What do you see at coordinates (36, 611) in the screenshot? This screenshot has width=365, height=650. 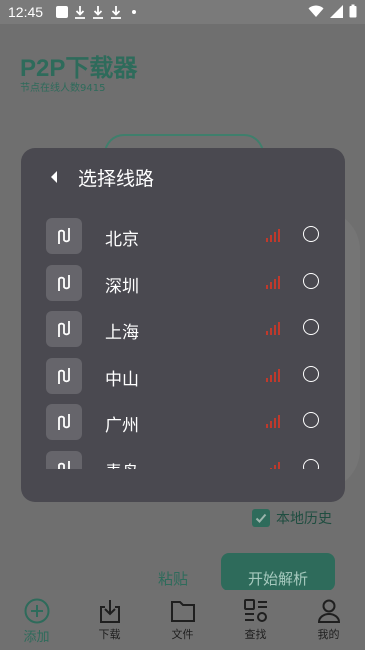 I see `plus-circle-icon` at bounding box center [36, 611].